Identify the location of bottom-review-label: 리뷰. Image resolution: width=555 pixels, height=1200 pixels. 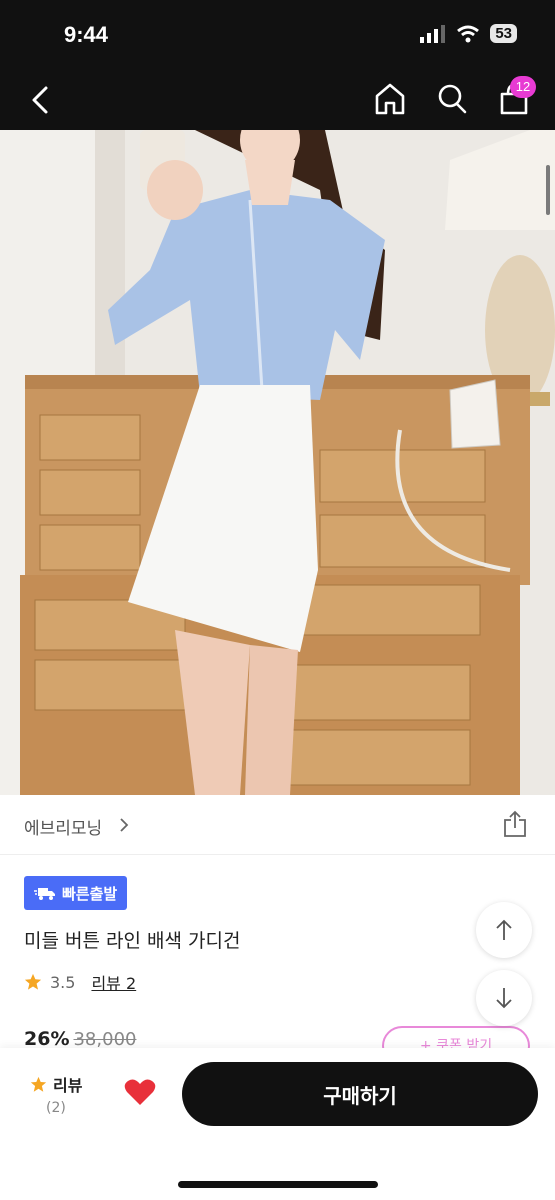
(56, 1084).